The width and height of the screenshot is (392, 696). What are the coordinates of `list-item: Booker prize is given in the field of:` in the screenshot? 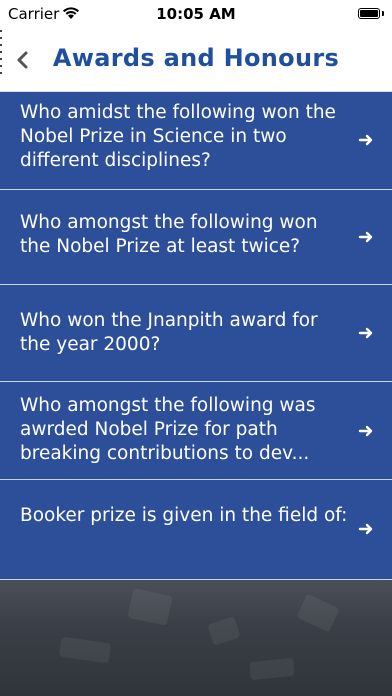 It's located at (196, 530).